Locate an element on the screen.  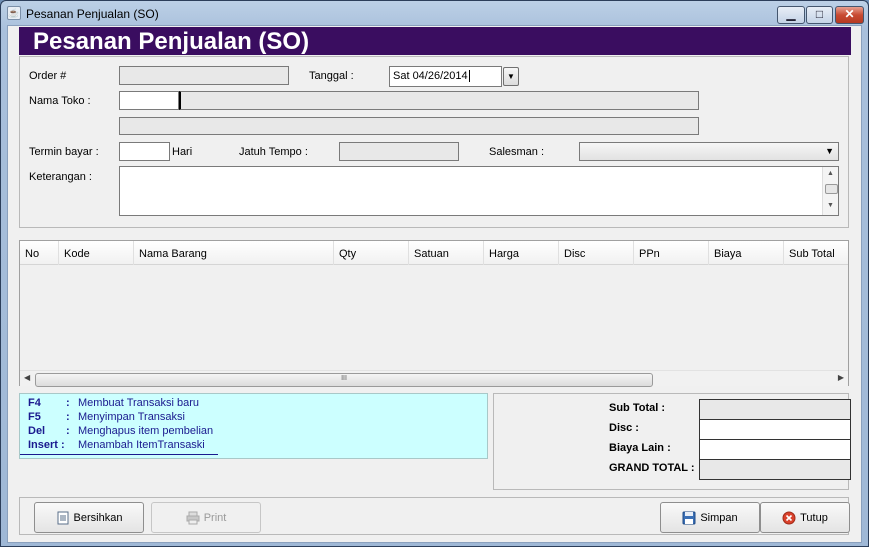
maximize-icon: □ is located at coordinates (819, 14).